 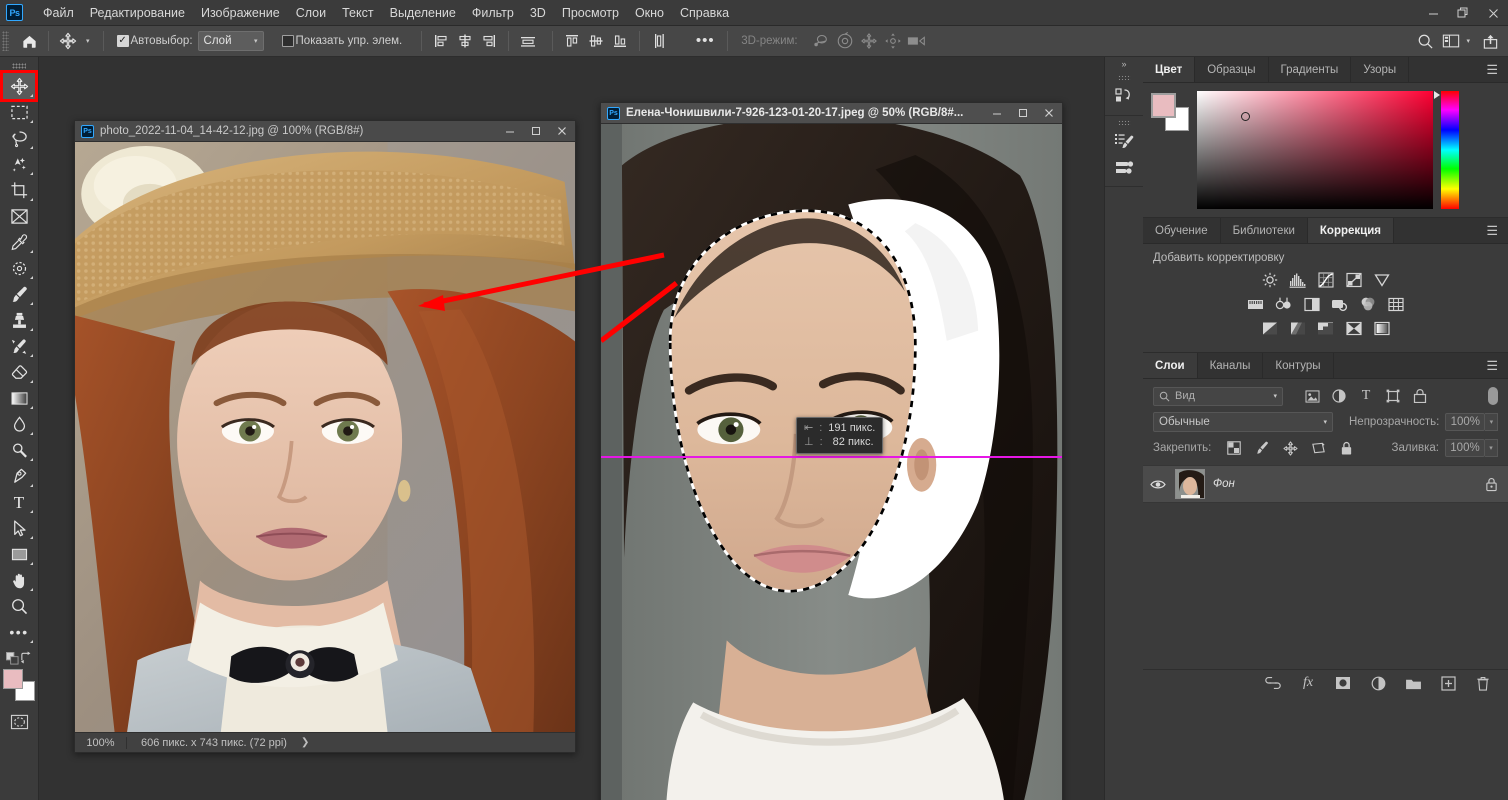 I want to click on channel-mixer-icon, so click(x=1368, y=304).